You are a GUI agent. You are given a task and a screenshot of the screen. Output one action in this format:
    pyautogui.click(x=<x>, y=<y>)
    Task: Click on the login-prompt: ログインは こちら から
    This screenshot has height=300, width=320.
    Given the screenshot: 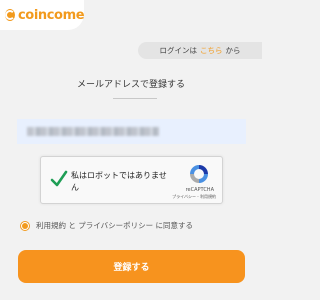 What is the action you would take?
    pyautogui.click(x=200, y=50)
    